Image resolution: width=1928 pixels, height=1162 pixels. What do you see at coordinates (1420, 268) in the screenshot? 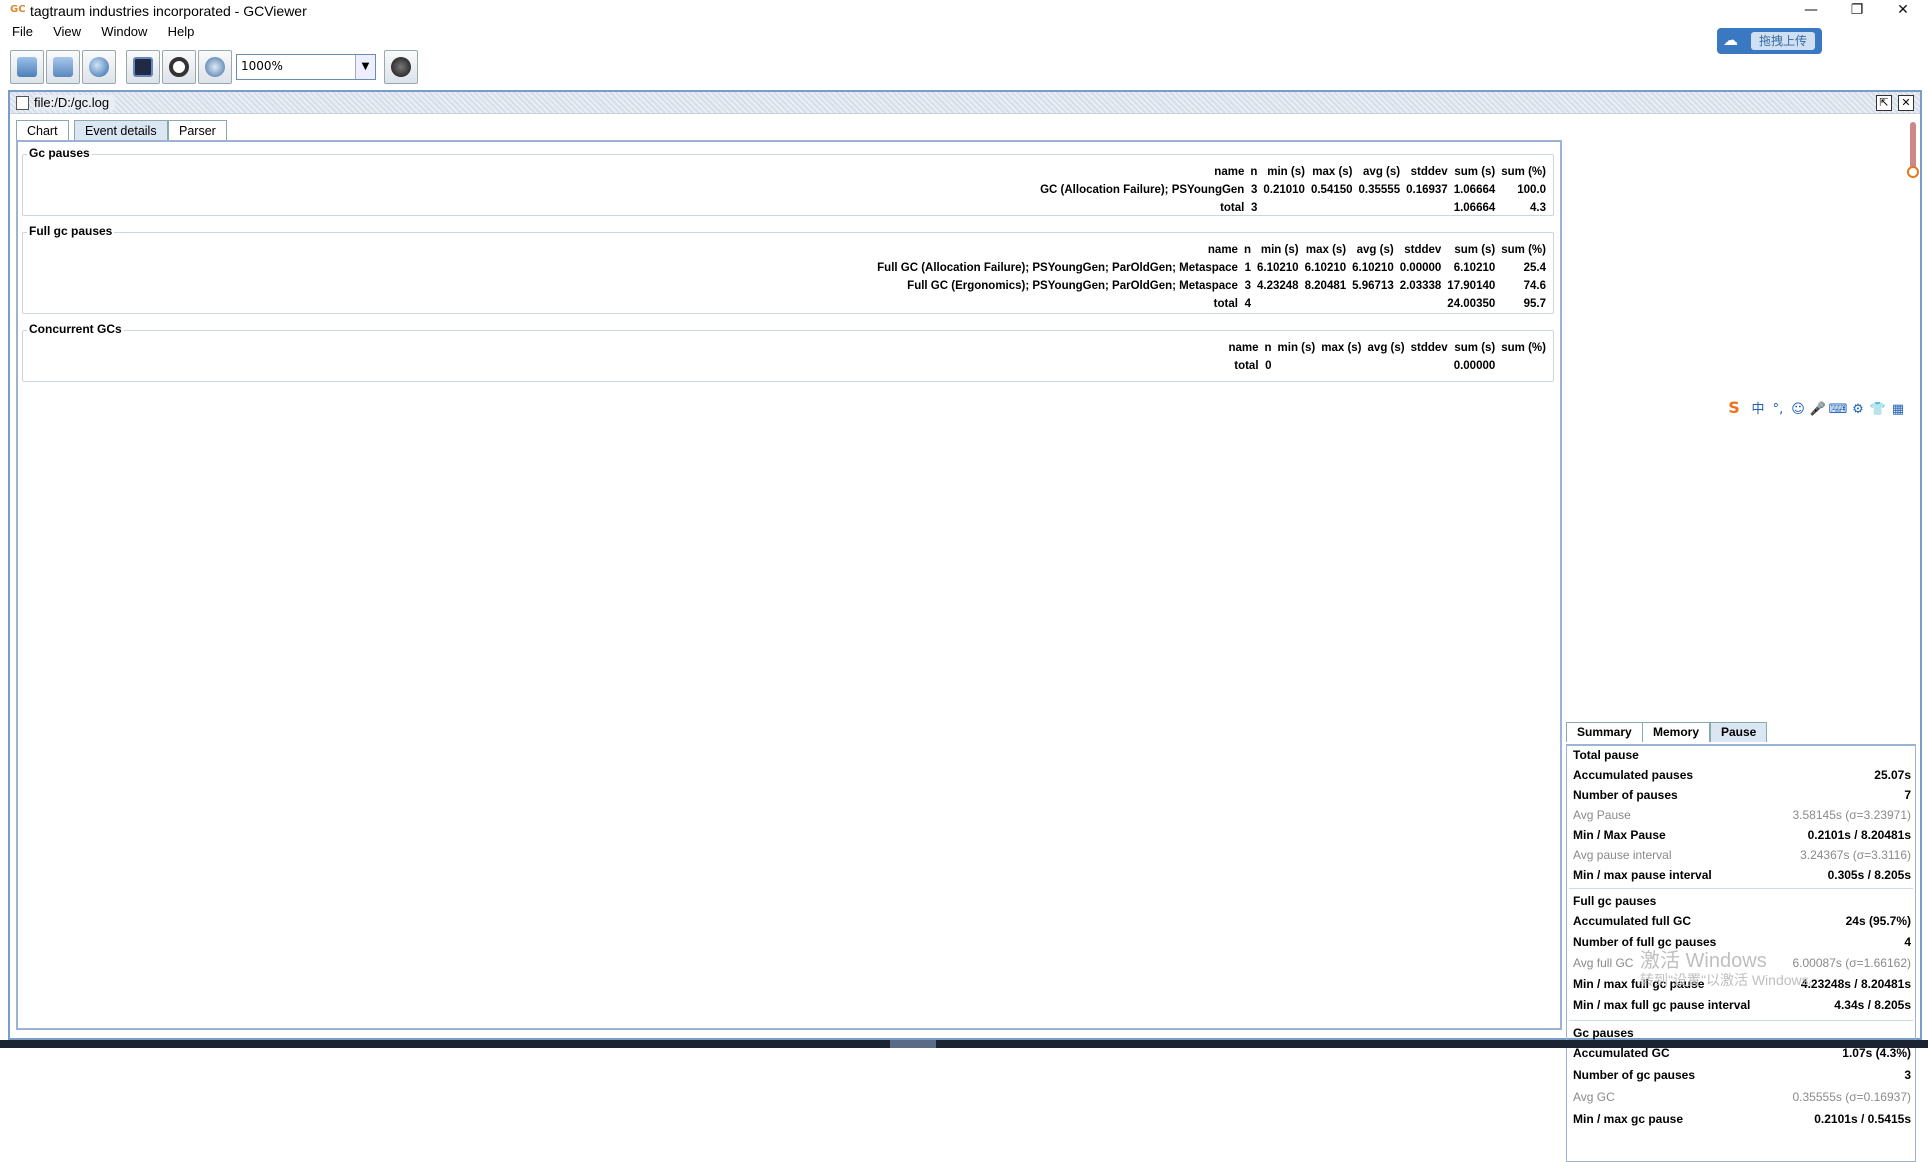
I see `cell: 0.00000` at bounding box center [1420, 268].